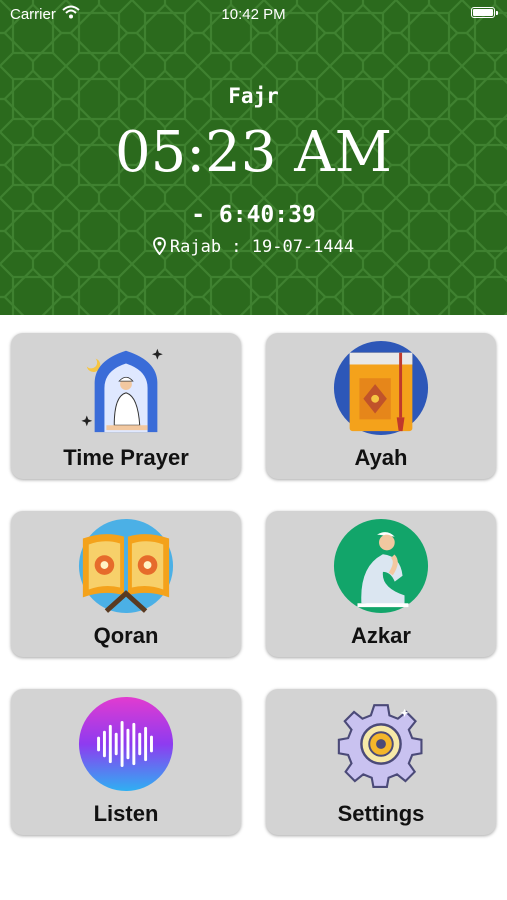  I want to click on qoran-button: Qoran, so click(126, 584).